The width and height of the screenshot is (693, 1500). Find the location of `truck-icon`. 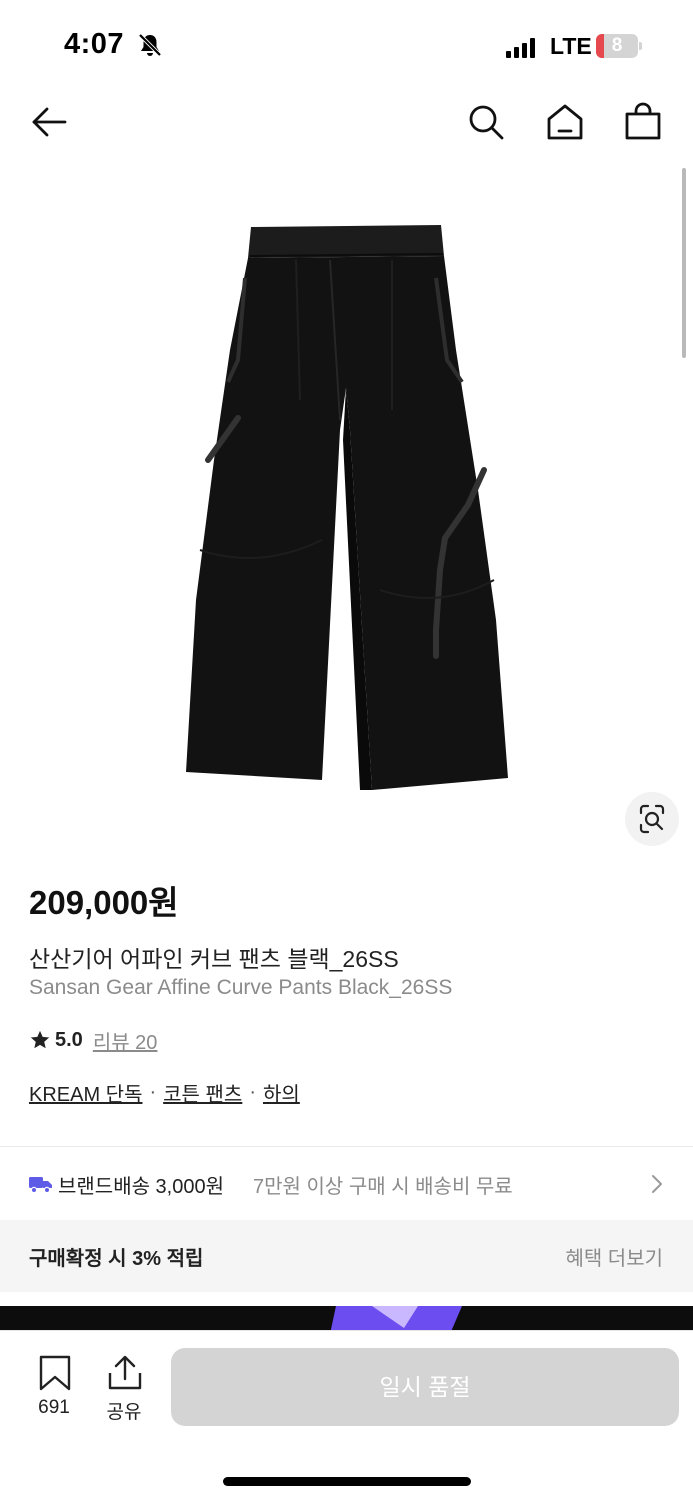

truck-icon is located at coordinates (40, 1185).